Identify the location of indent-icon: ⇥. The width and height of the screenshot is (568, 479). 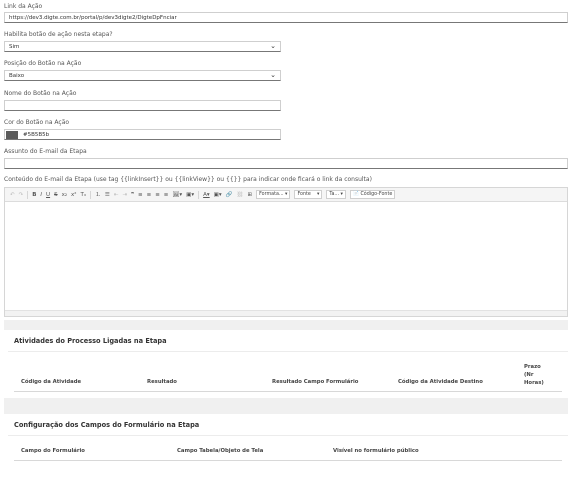
(124, 195).